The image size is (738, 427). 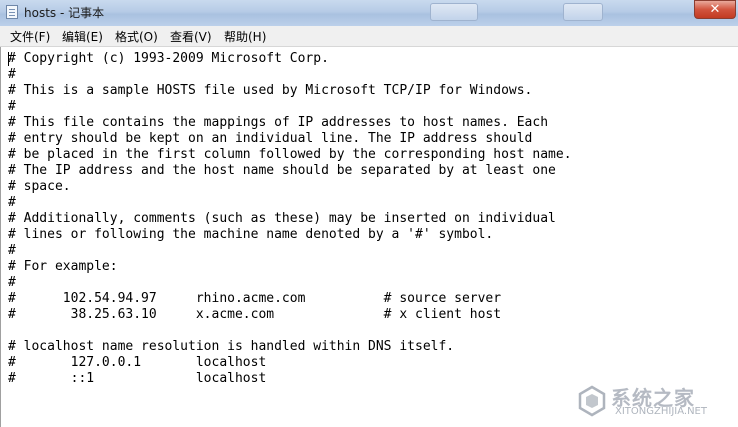 I want to click on watermark-url: XITONGZHIJIA.NET, so click(x=661, y=411).